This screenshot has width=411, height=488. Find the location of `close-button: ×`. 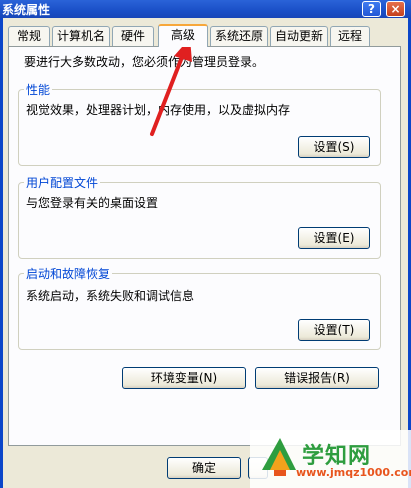

close-button: × is located at coordinates (395, 9).